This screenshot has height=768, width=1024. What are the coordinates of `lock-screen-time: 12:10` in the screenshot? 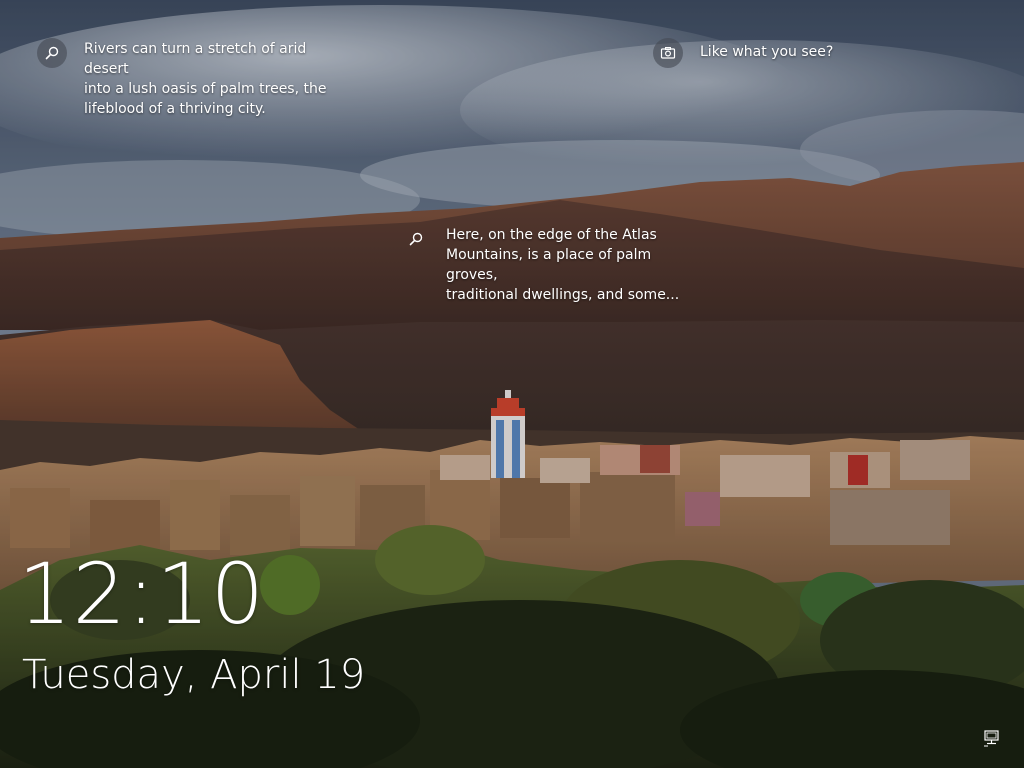 It's located at (142, 594).